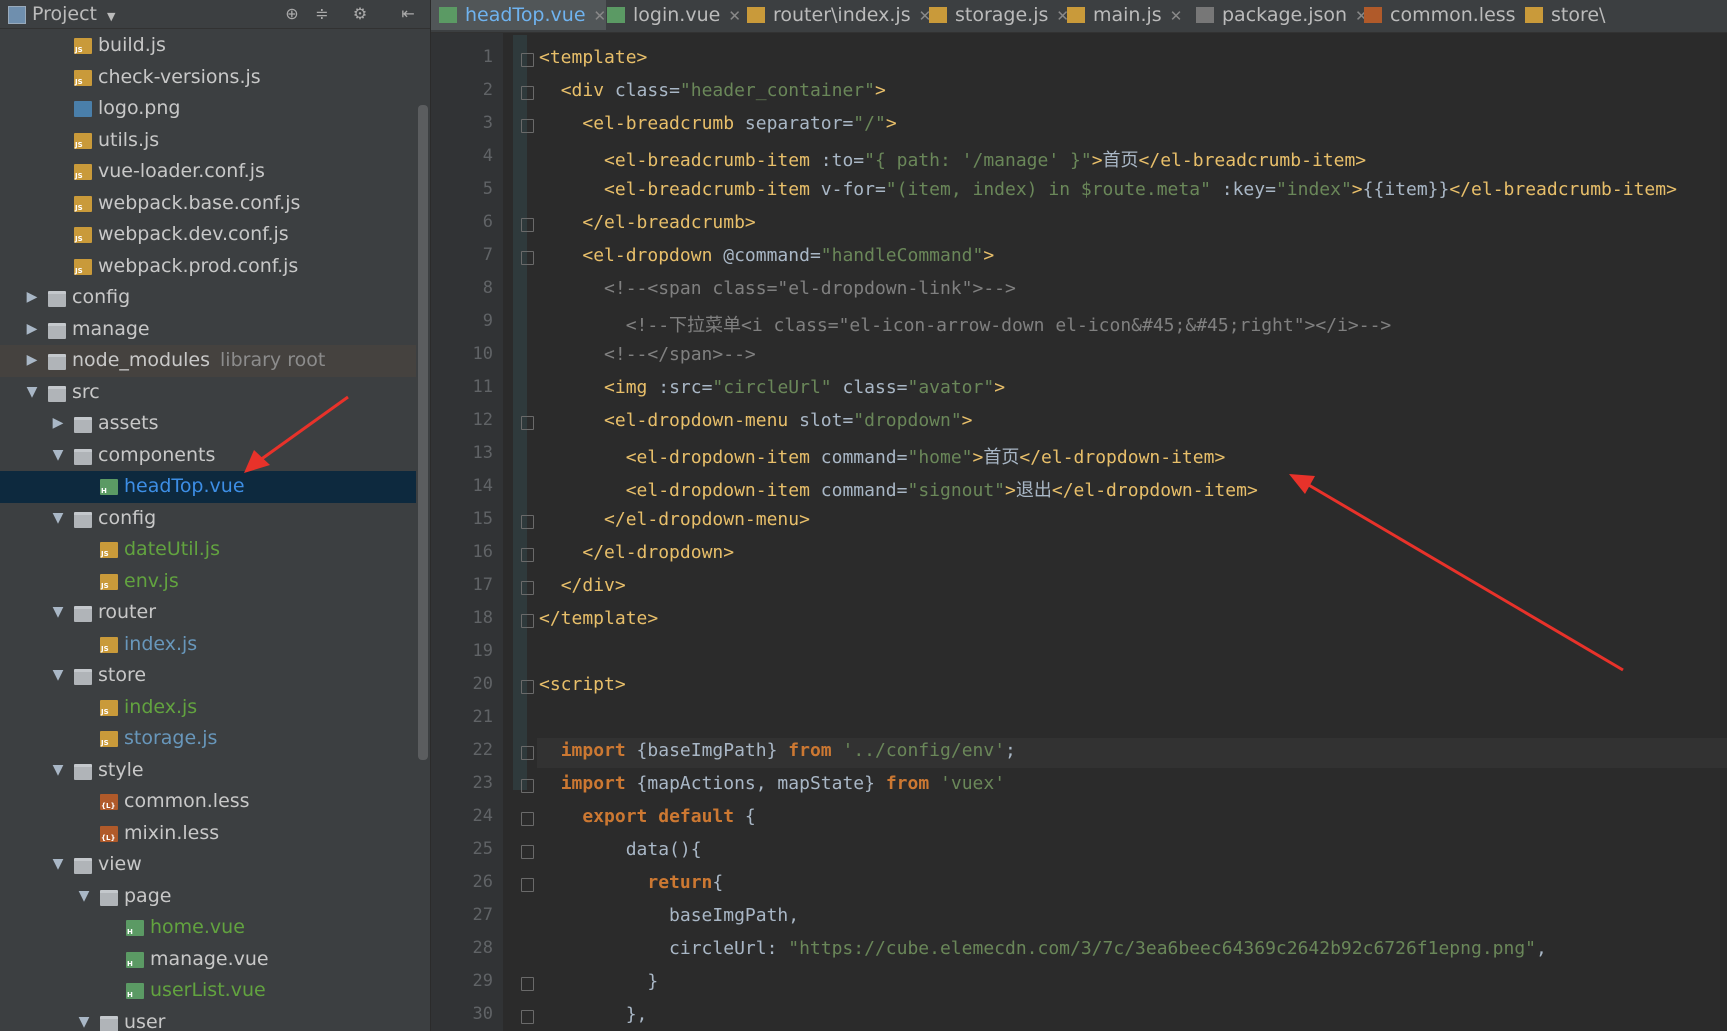  I want to click on project-scrollbar, so click(423, 432).